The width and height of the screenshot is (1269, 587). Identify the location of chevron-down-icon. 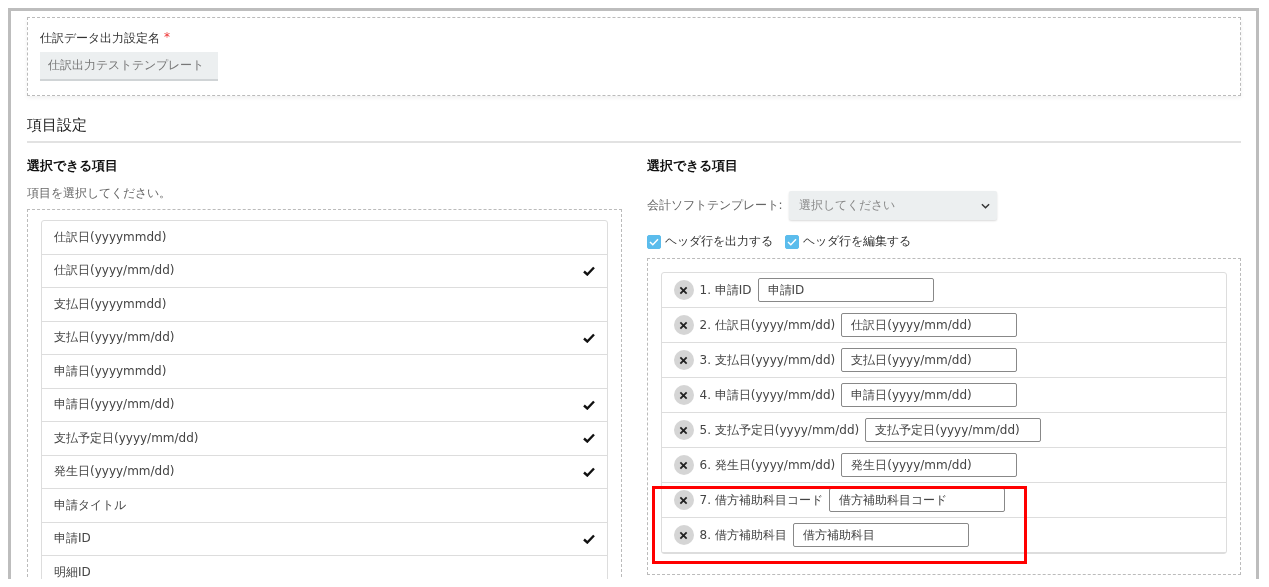
(985, 205).